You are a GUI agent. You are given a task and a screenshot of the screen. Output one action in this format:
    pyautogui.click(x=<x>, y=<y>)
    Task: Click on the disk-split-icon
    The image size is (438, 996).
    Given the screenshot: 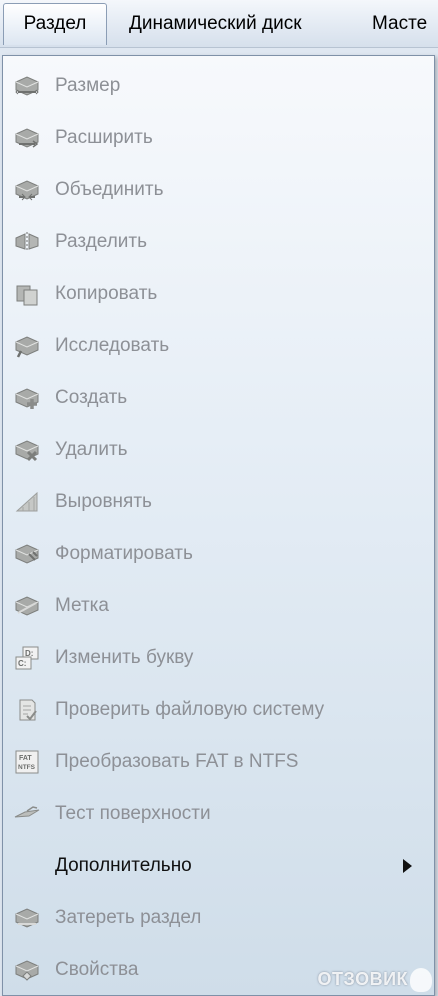 What is the action you would take?
    pyautogui.click(x=27, y=242)
    